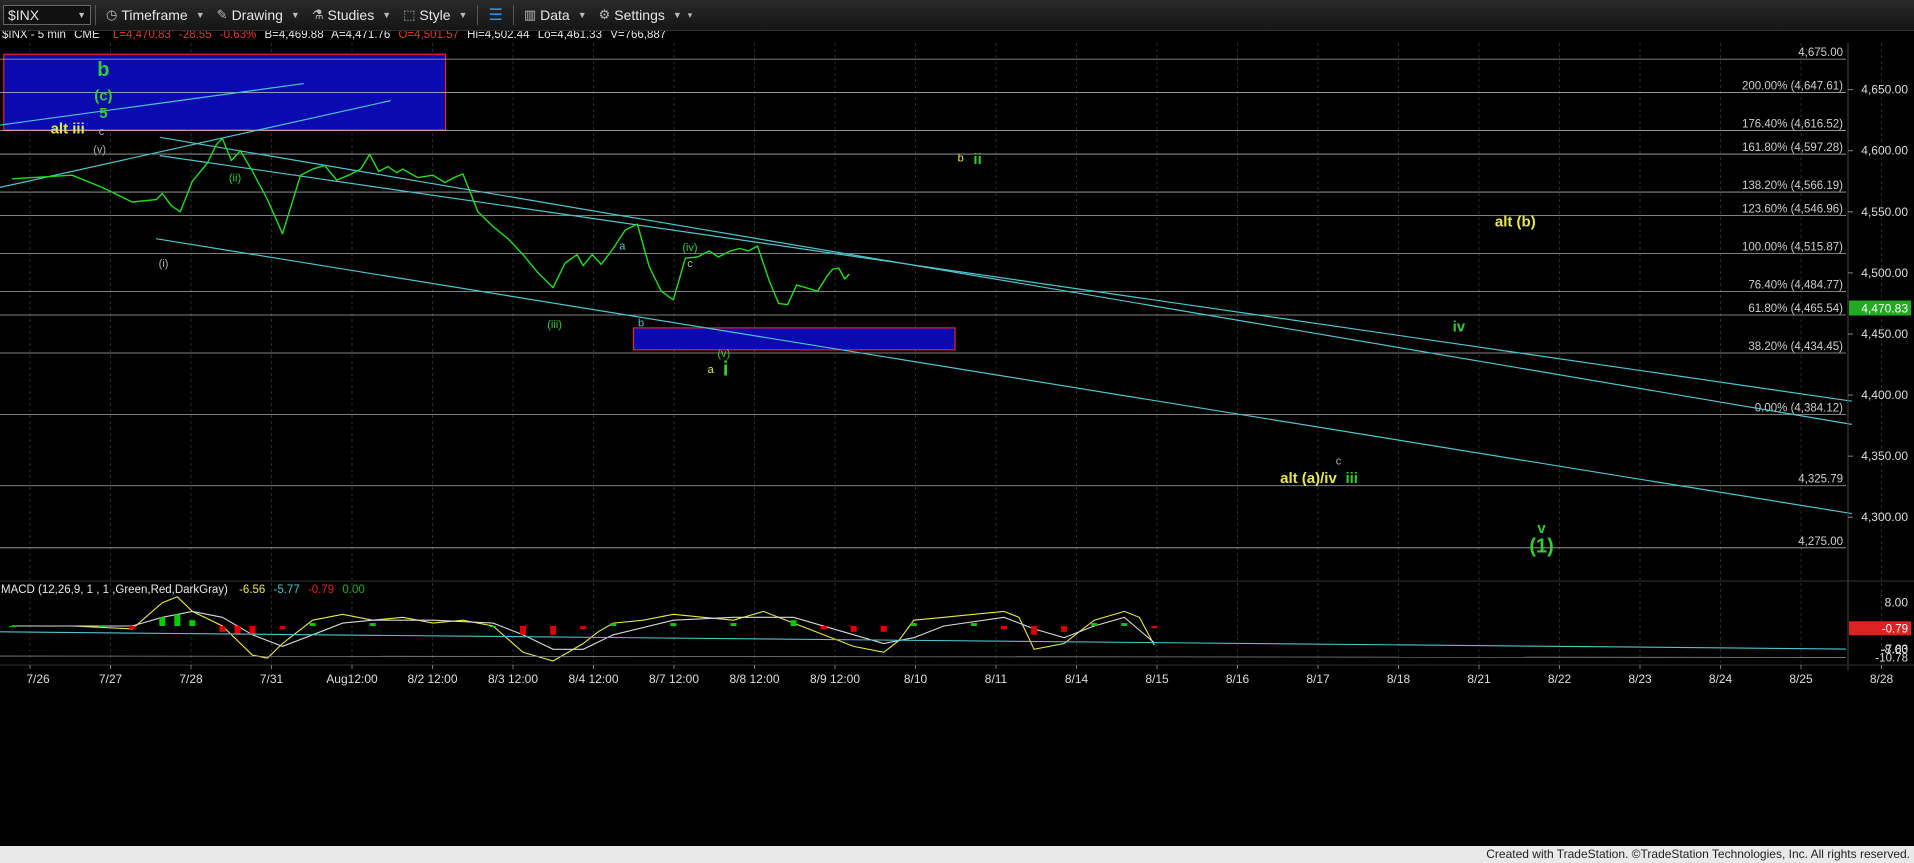  I want to click on overflow-icon: ▾, so click(690, 14).